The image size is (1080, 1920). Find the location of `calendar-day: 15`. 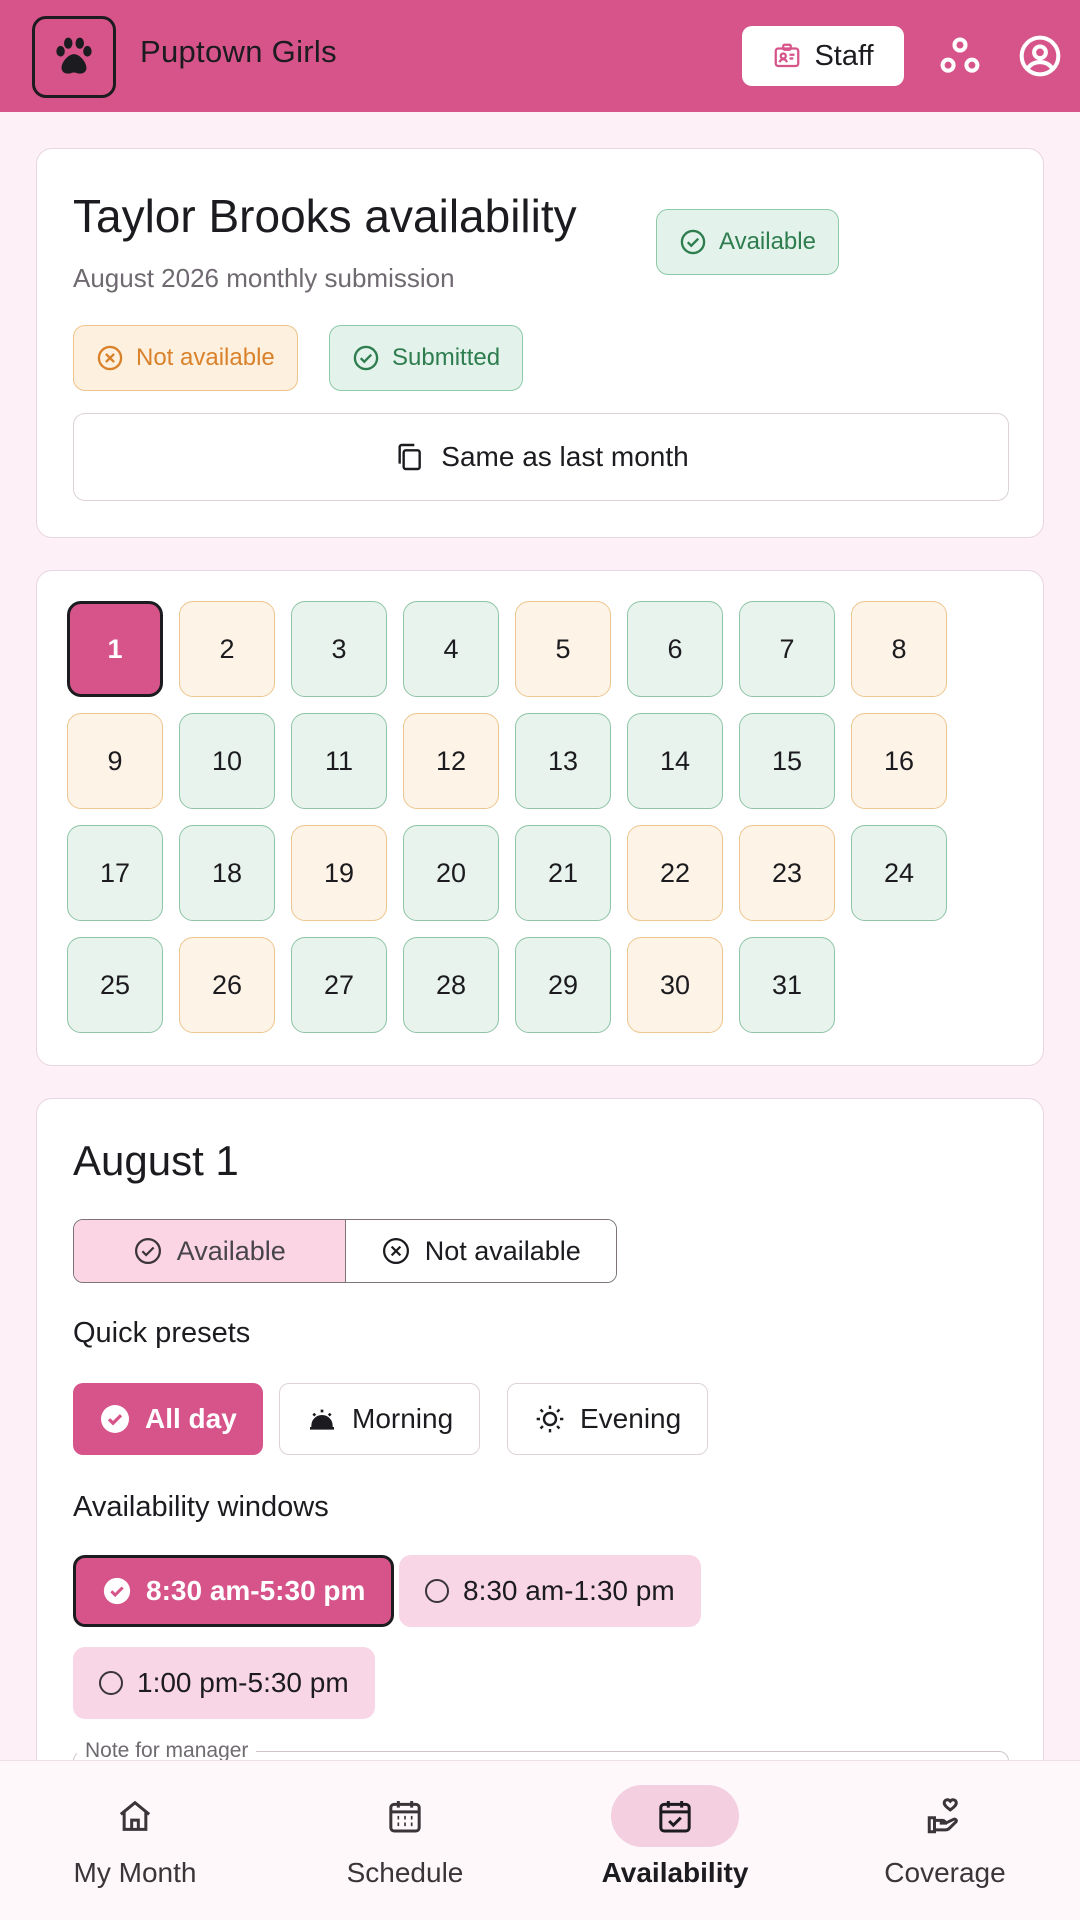

calendar-day: 15 is located at coordinates (787, 761).